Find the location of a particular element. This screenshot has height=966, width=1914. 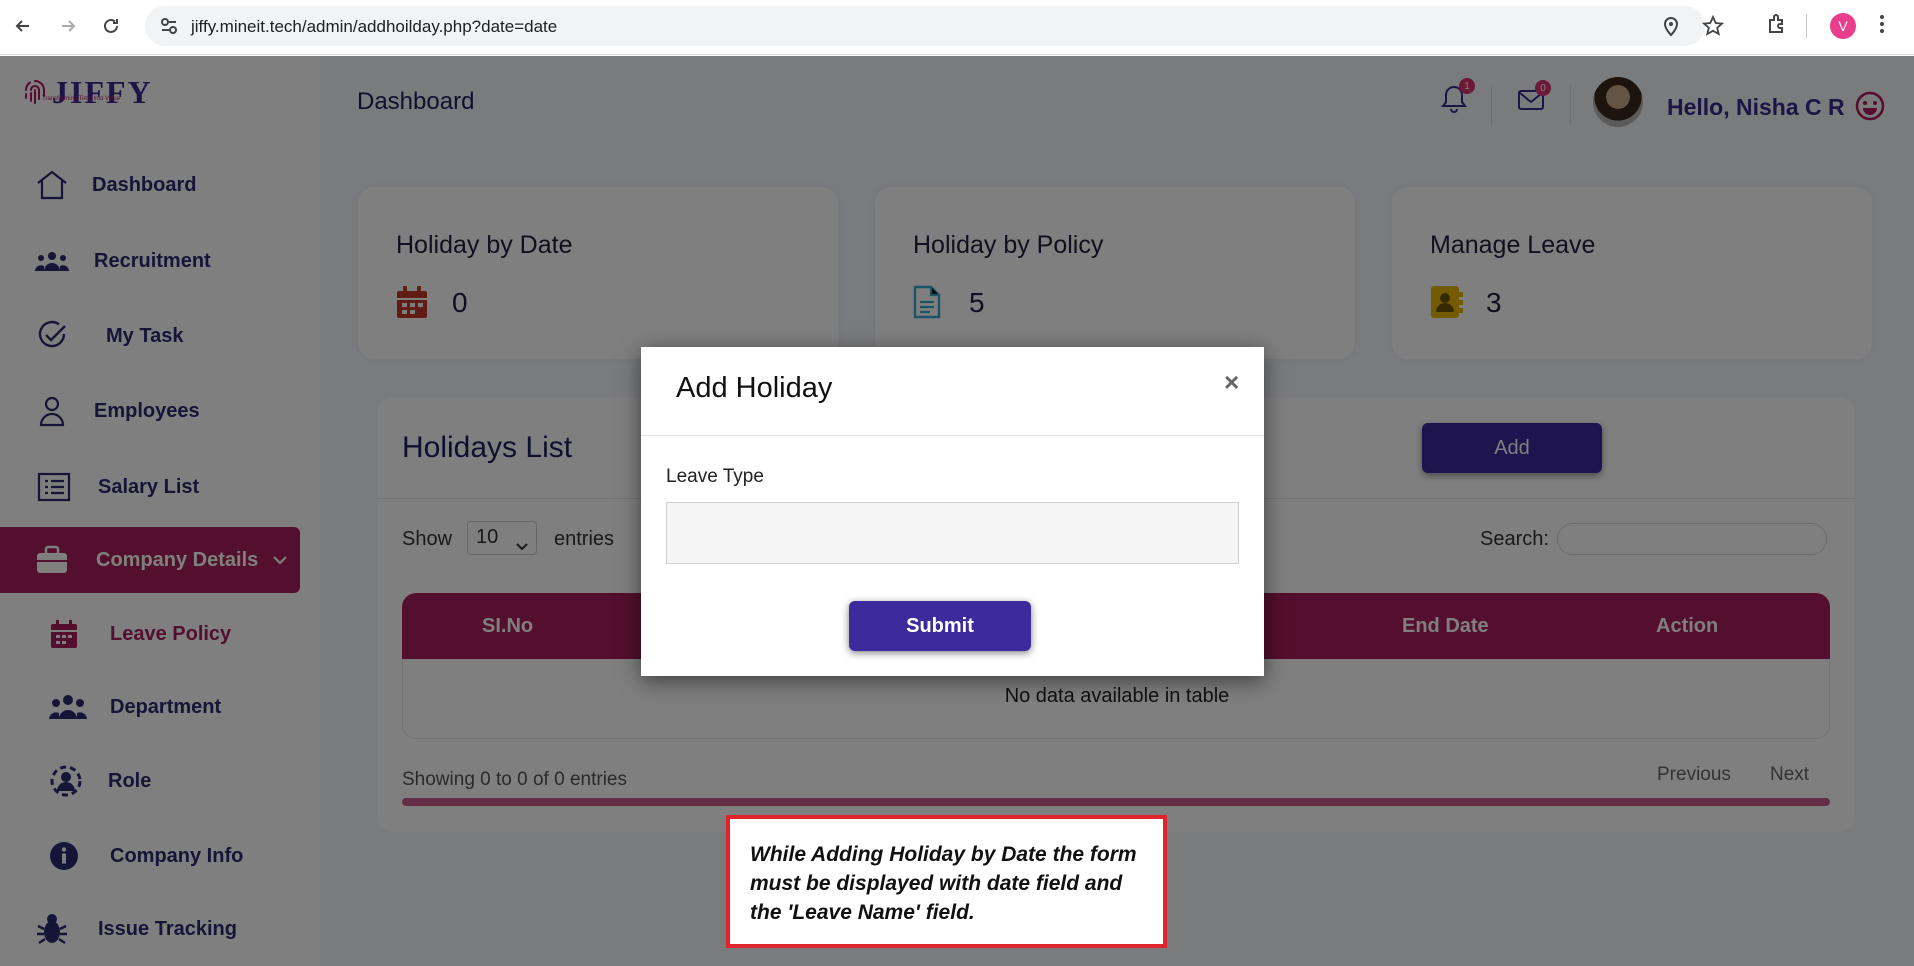

add-holiday-modal: Add Holiday × Leave Type Submit is located at coordinates (952, 511).